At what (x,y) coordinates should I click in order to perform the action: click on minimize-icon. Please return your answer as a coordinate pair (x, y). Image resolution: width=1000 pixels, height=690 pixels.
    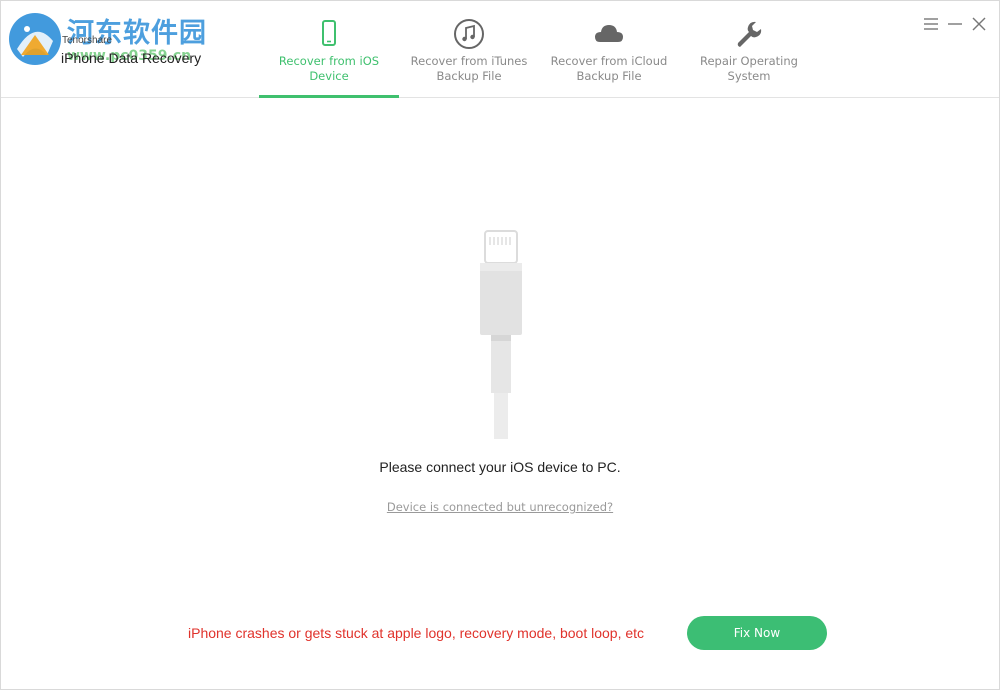
    Looking at the image, I should click on (955, 24).